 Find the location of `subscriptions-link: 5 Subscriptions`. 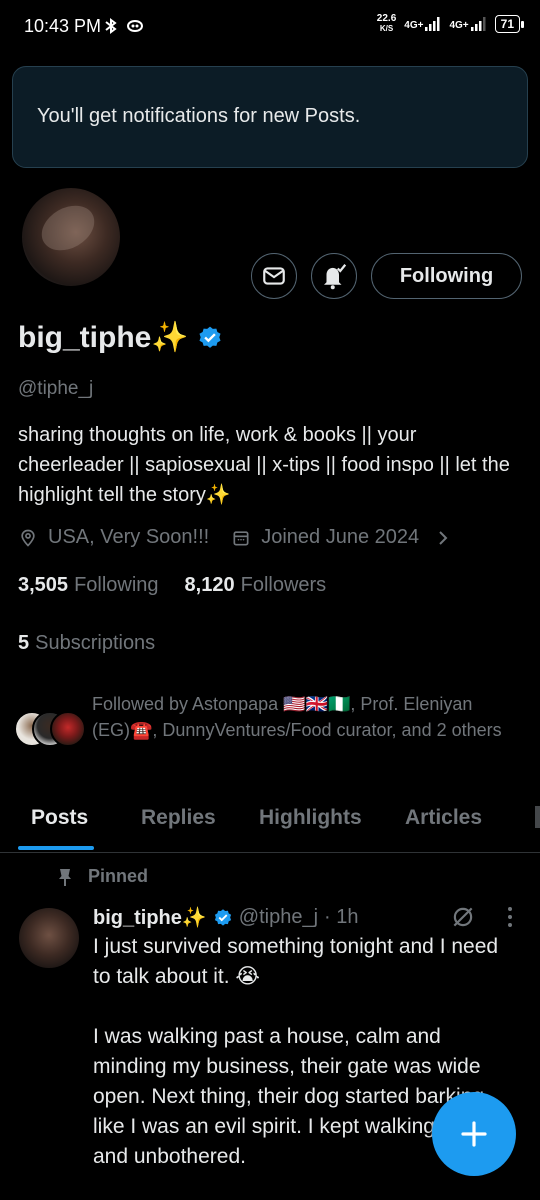

subscriptions-link: 5 Subscriptions is located at coordinates (86, 643).